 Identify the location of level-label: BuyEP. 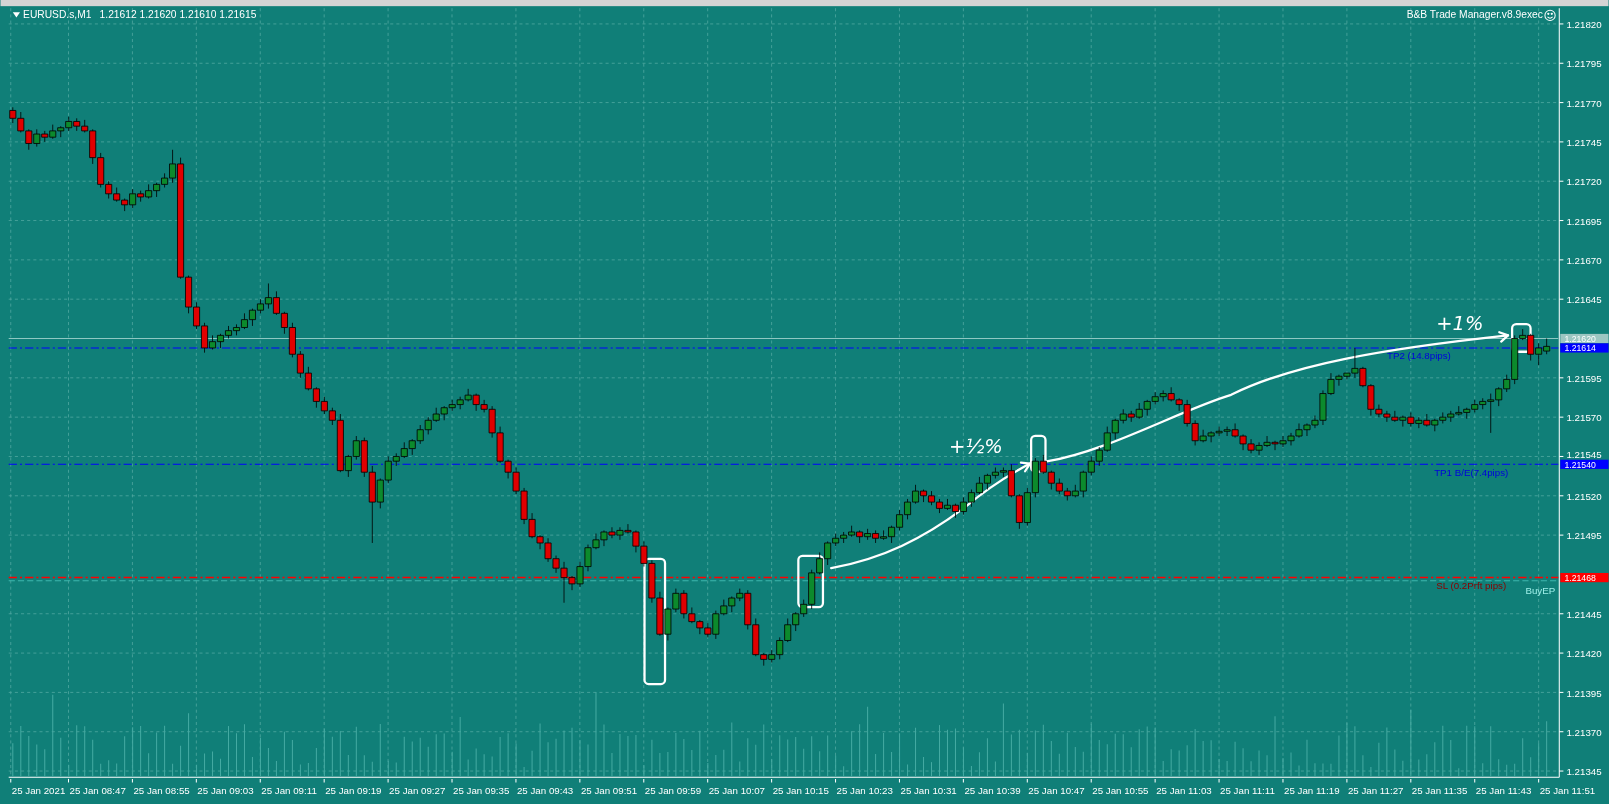
(1540, 590).